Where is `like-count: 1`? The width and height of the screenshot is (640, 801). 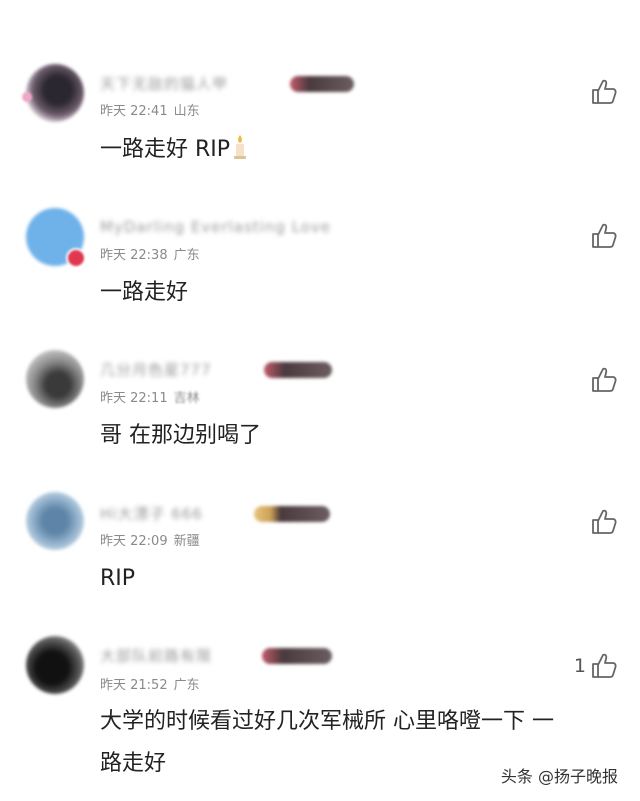
like-count: 1 is located at coordinates (579, 666).